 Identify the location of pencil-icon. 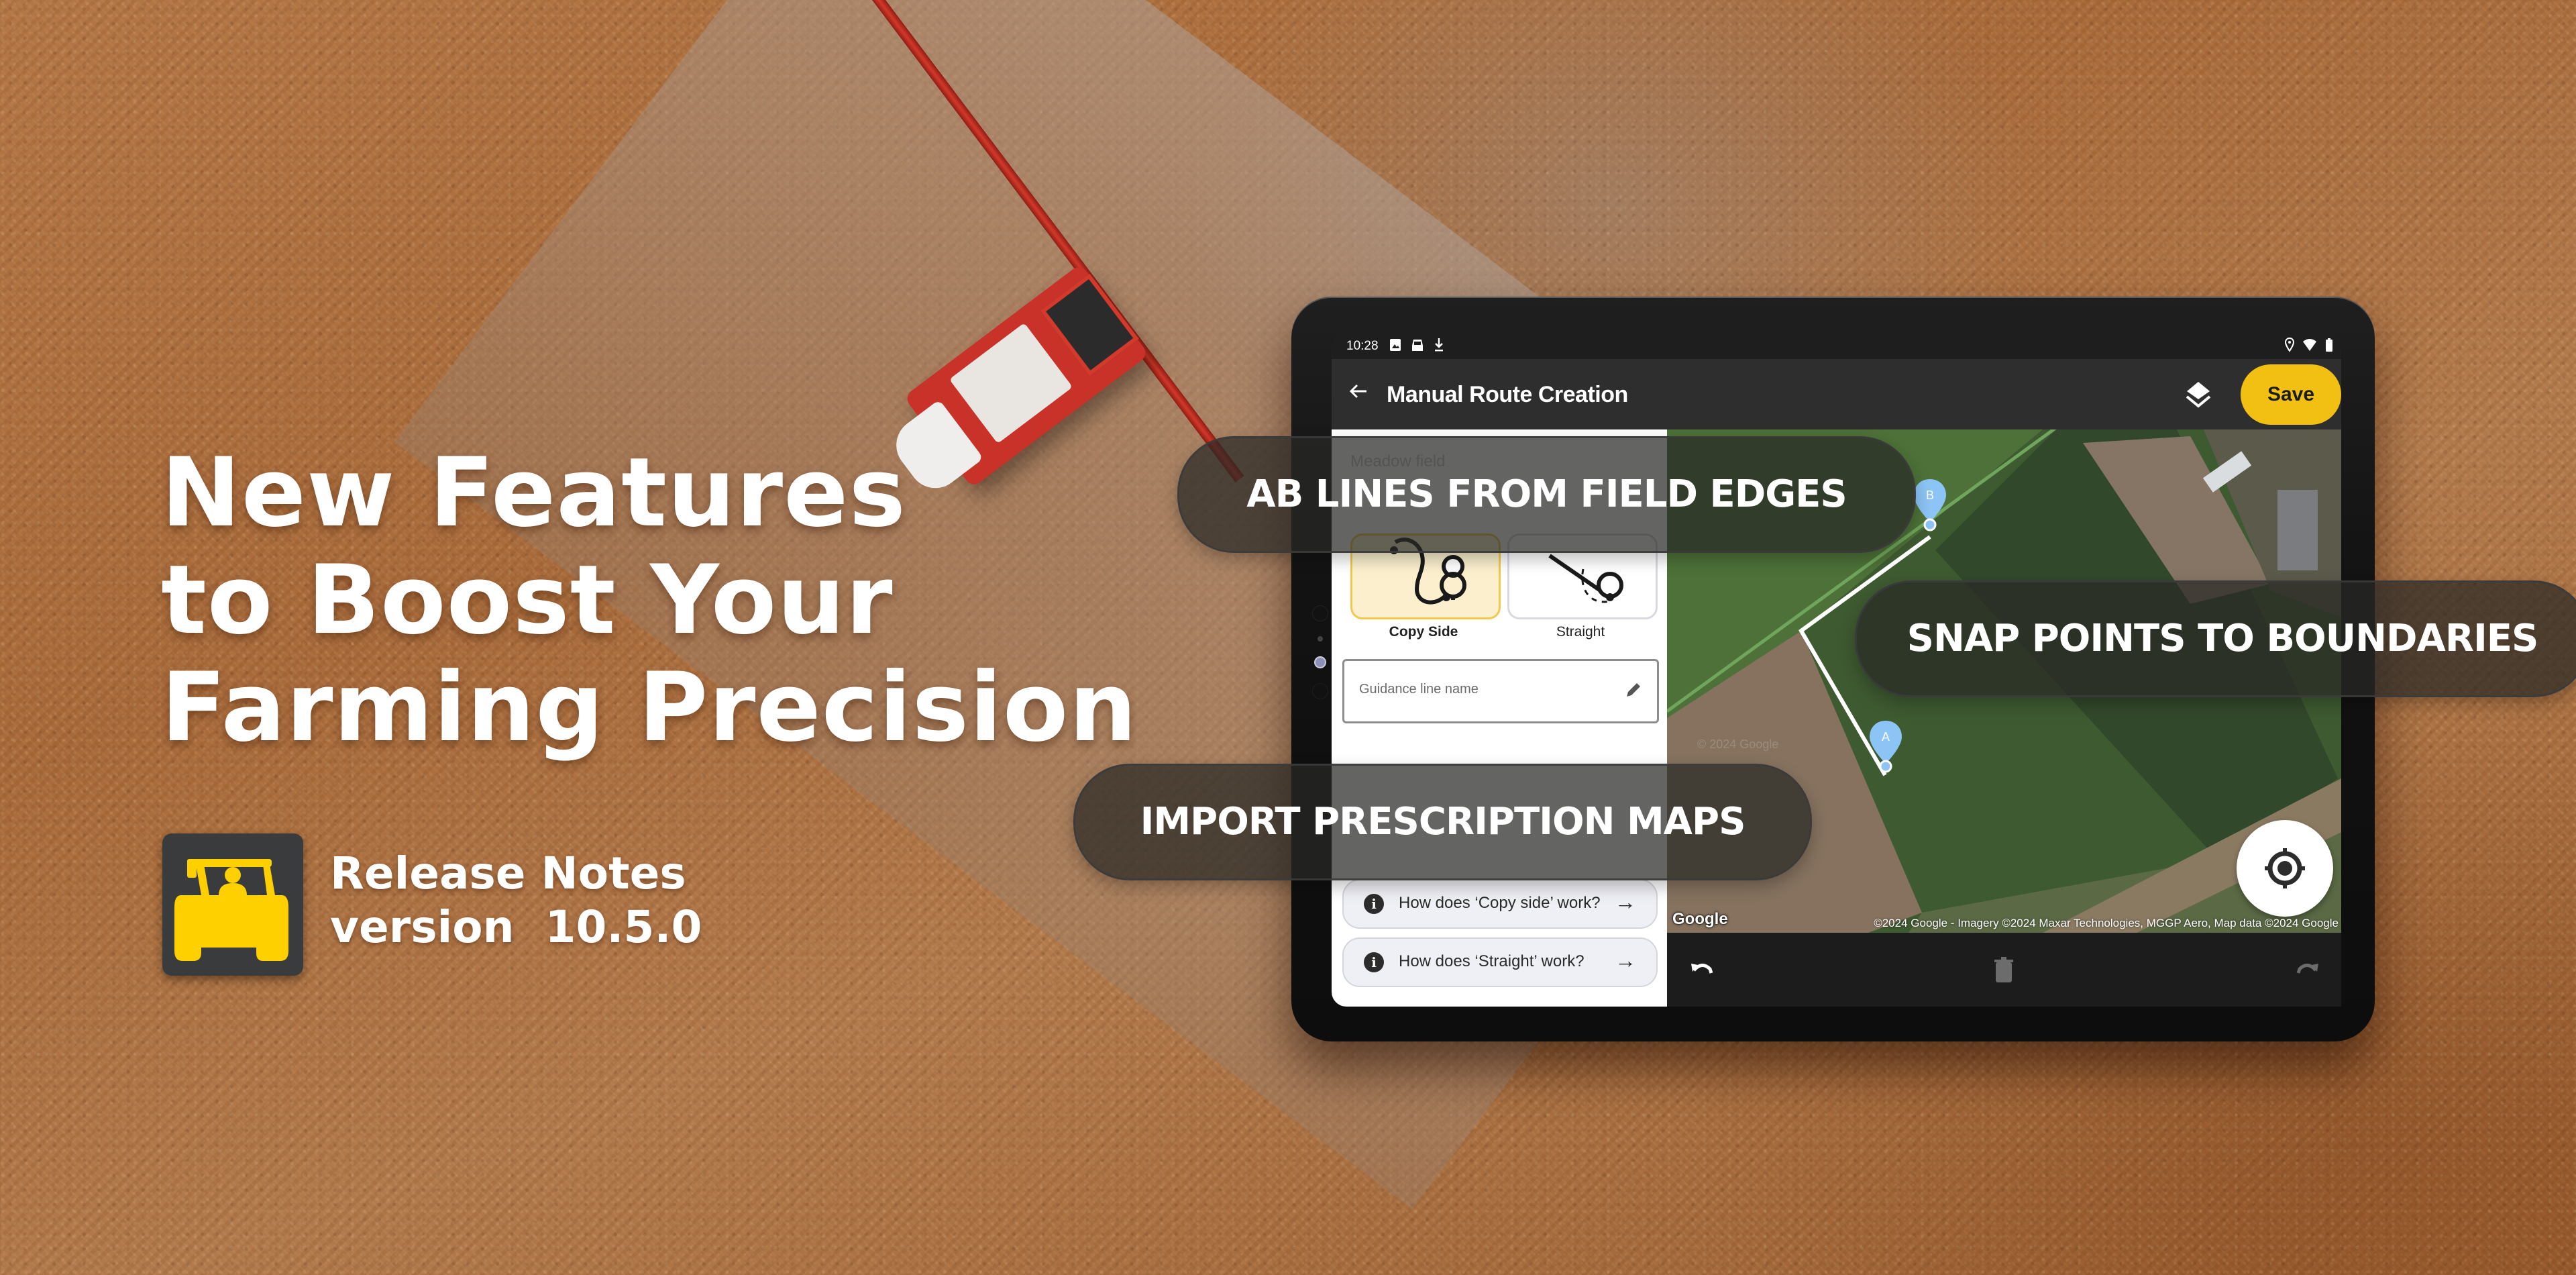
(1633, 690).